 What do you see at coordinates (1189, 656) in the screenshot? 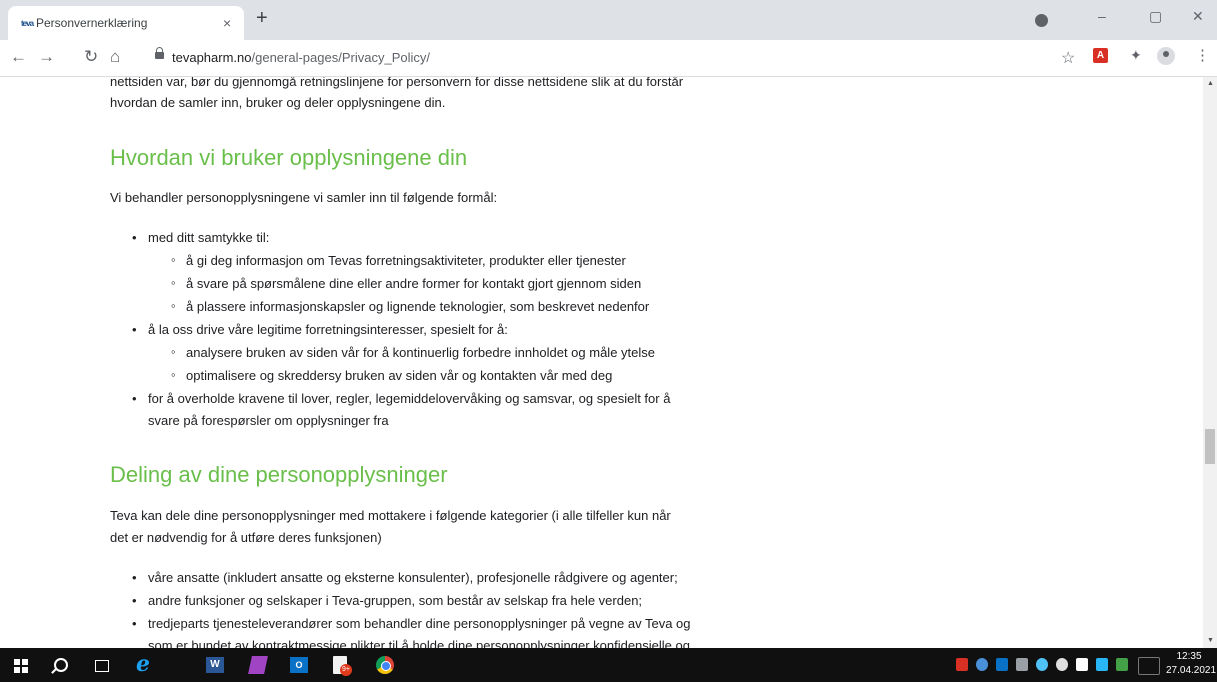
I see `clock-time: 12:35` at bounding box center [1189, 656].